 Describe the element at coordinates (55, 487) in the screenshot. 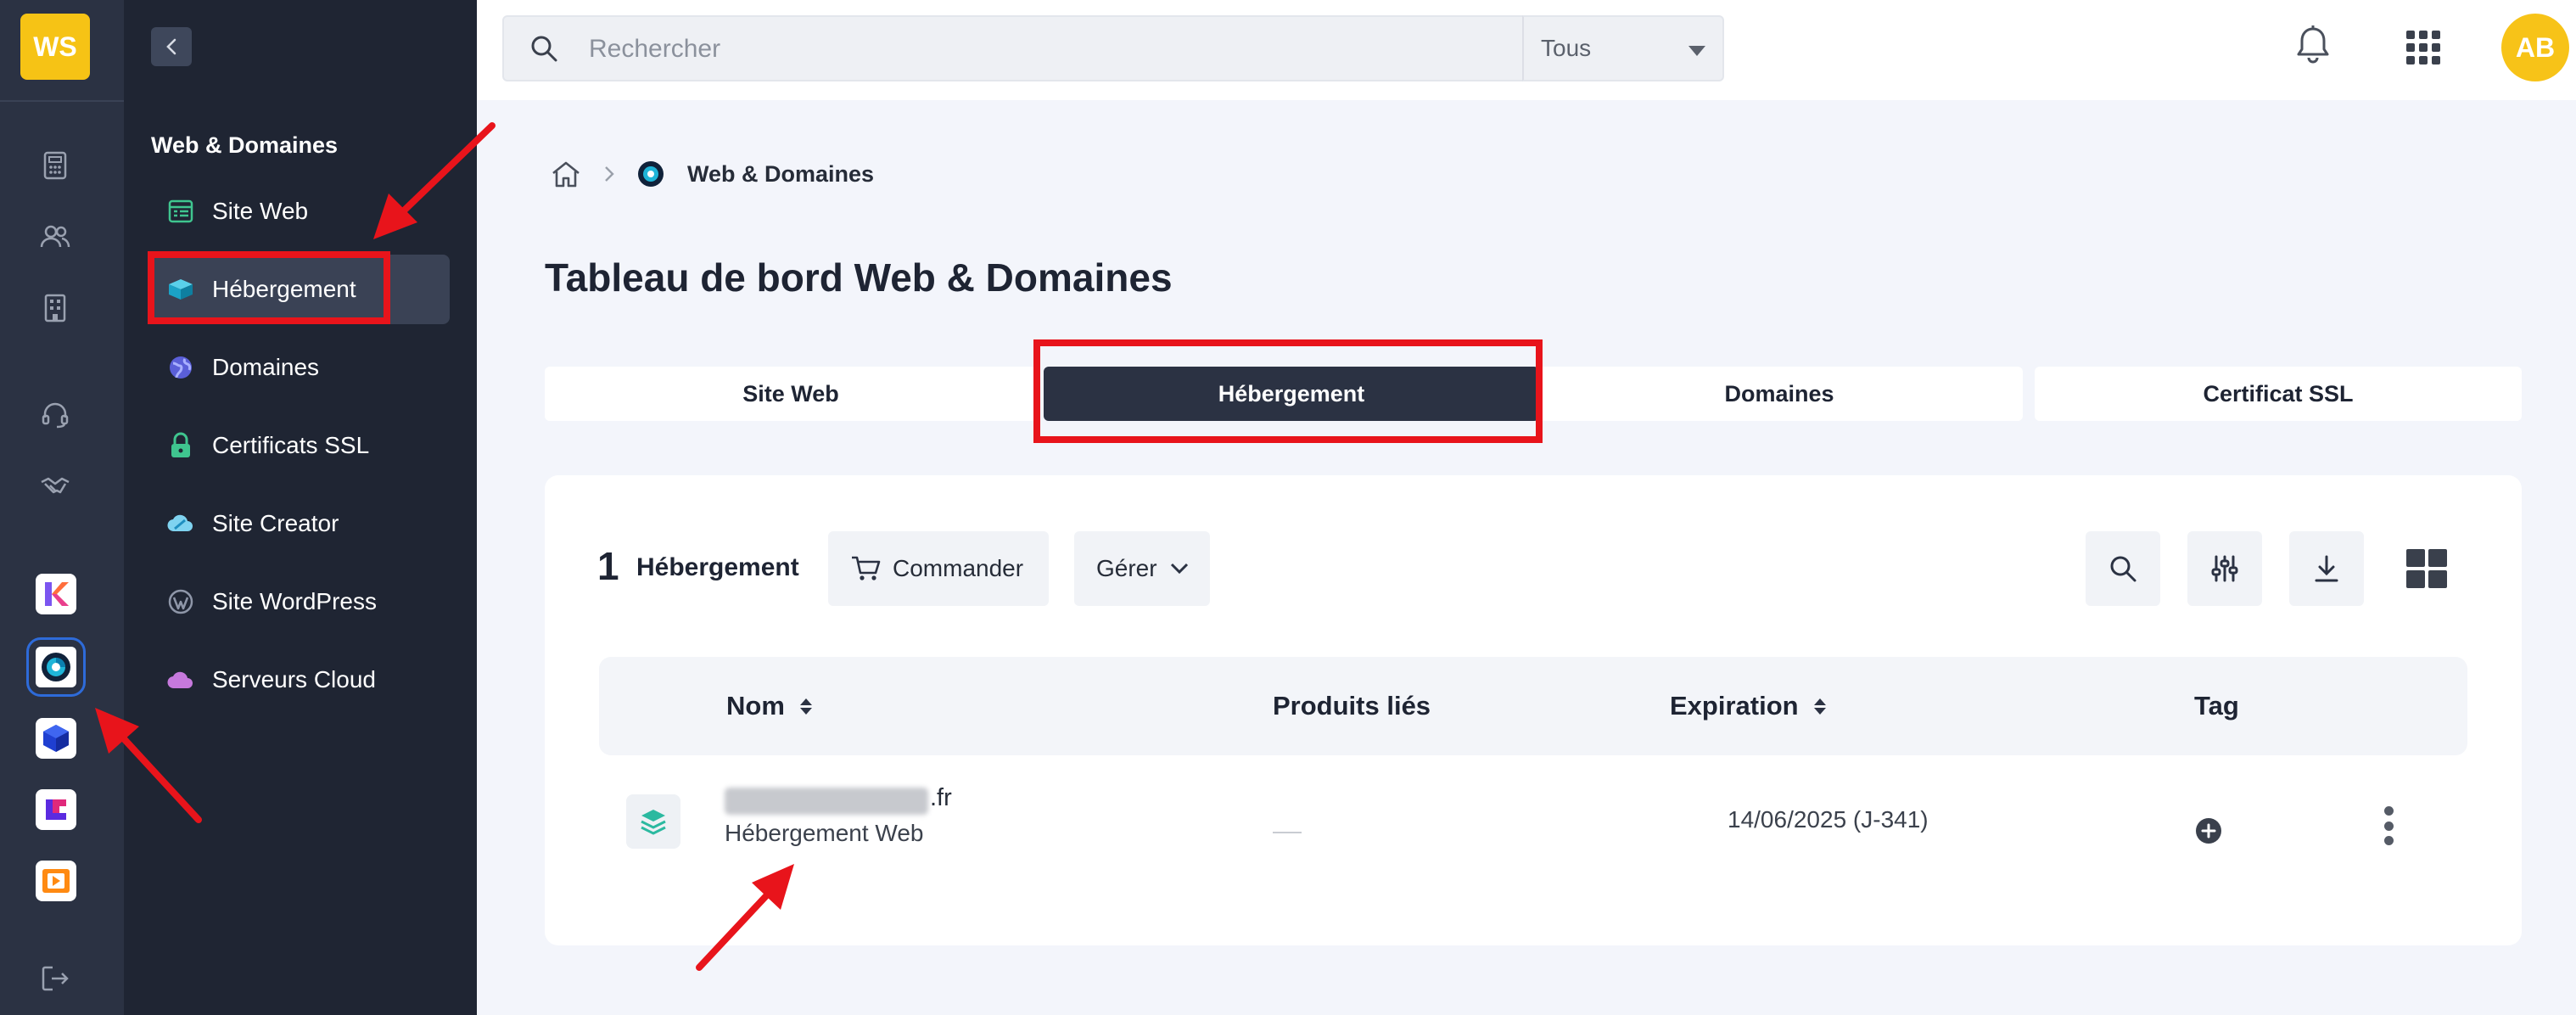

I see `handshake-icon` at that location.